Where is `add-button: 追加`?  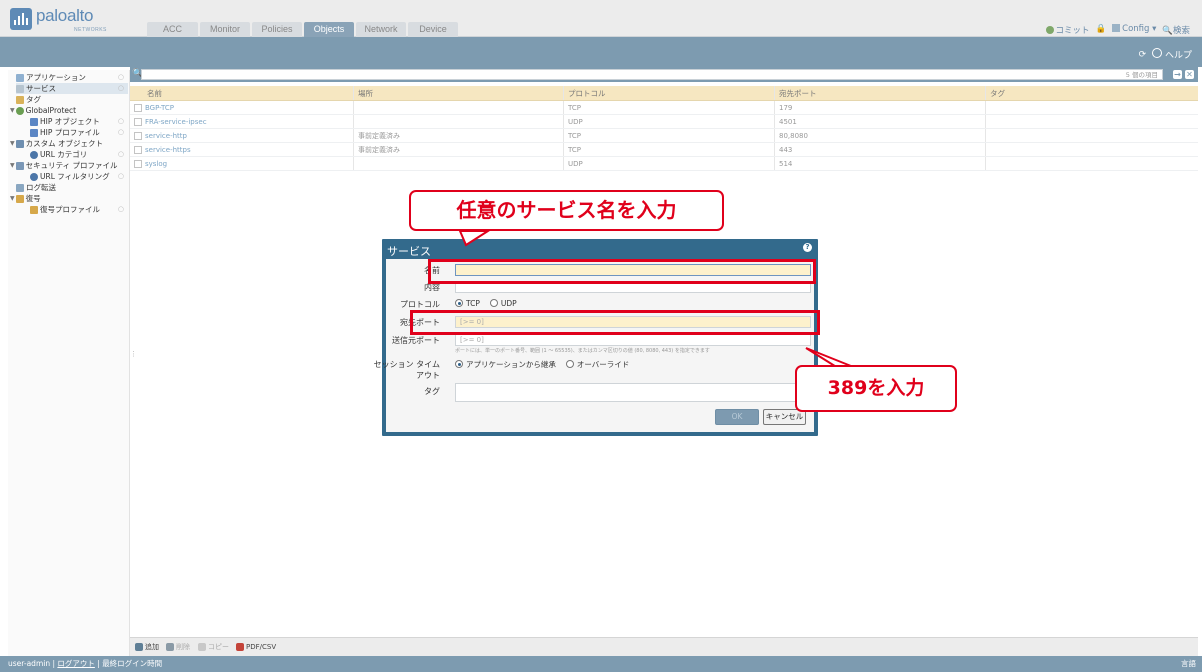 add-button: 追加 is located at coordinates (147, 647).